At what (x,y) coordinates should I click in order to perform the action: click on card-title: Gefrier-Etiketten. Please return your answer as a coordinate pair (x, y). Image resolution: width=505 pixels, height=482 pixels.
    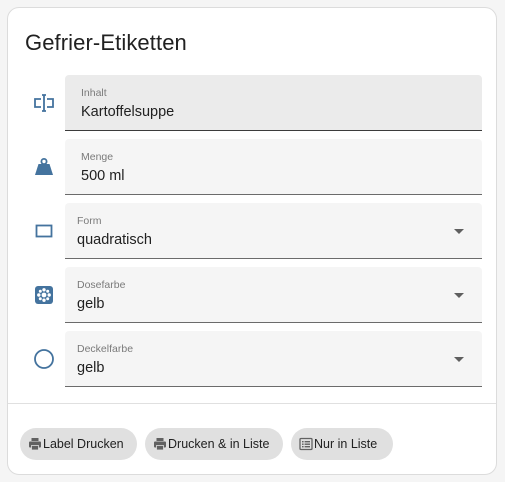
    Looking at the image, I should click on (106, 42).